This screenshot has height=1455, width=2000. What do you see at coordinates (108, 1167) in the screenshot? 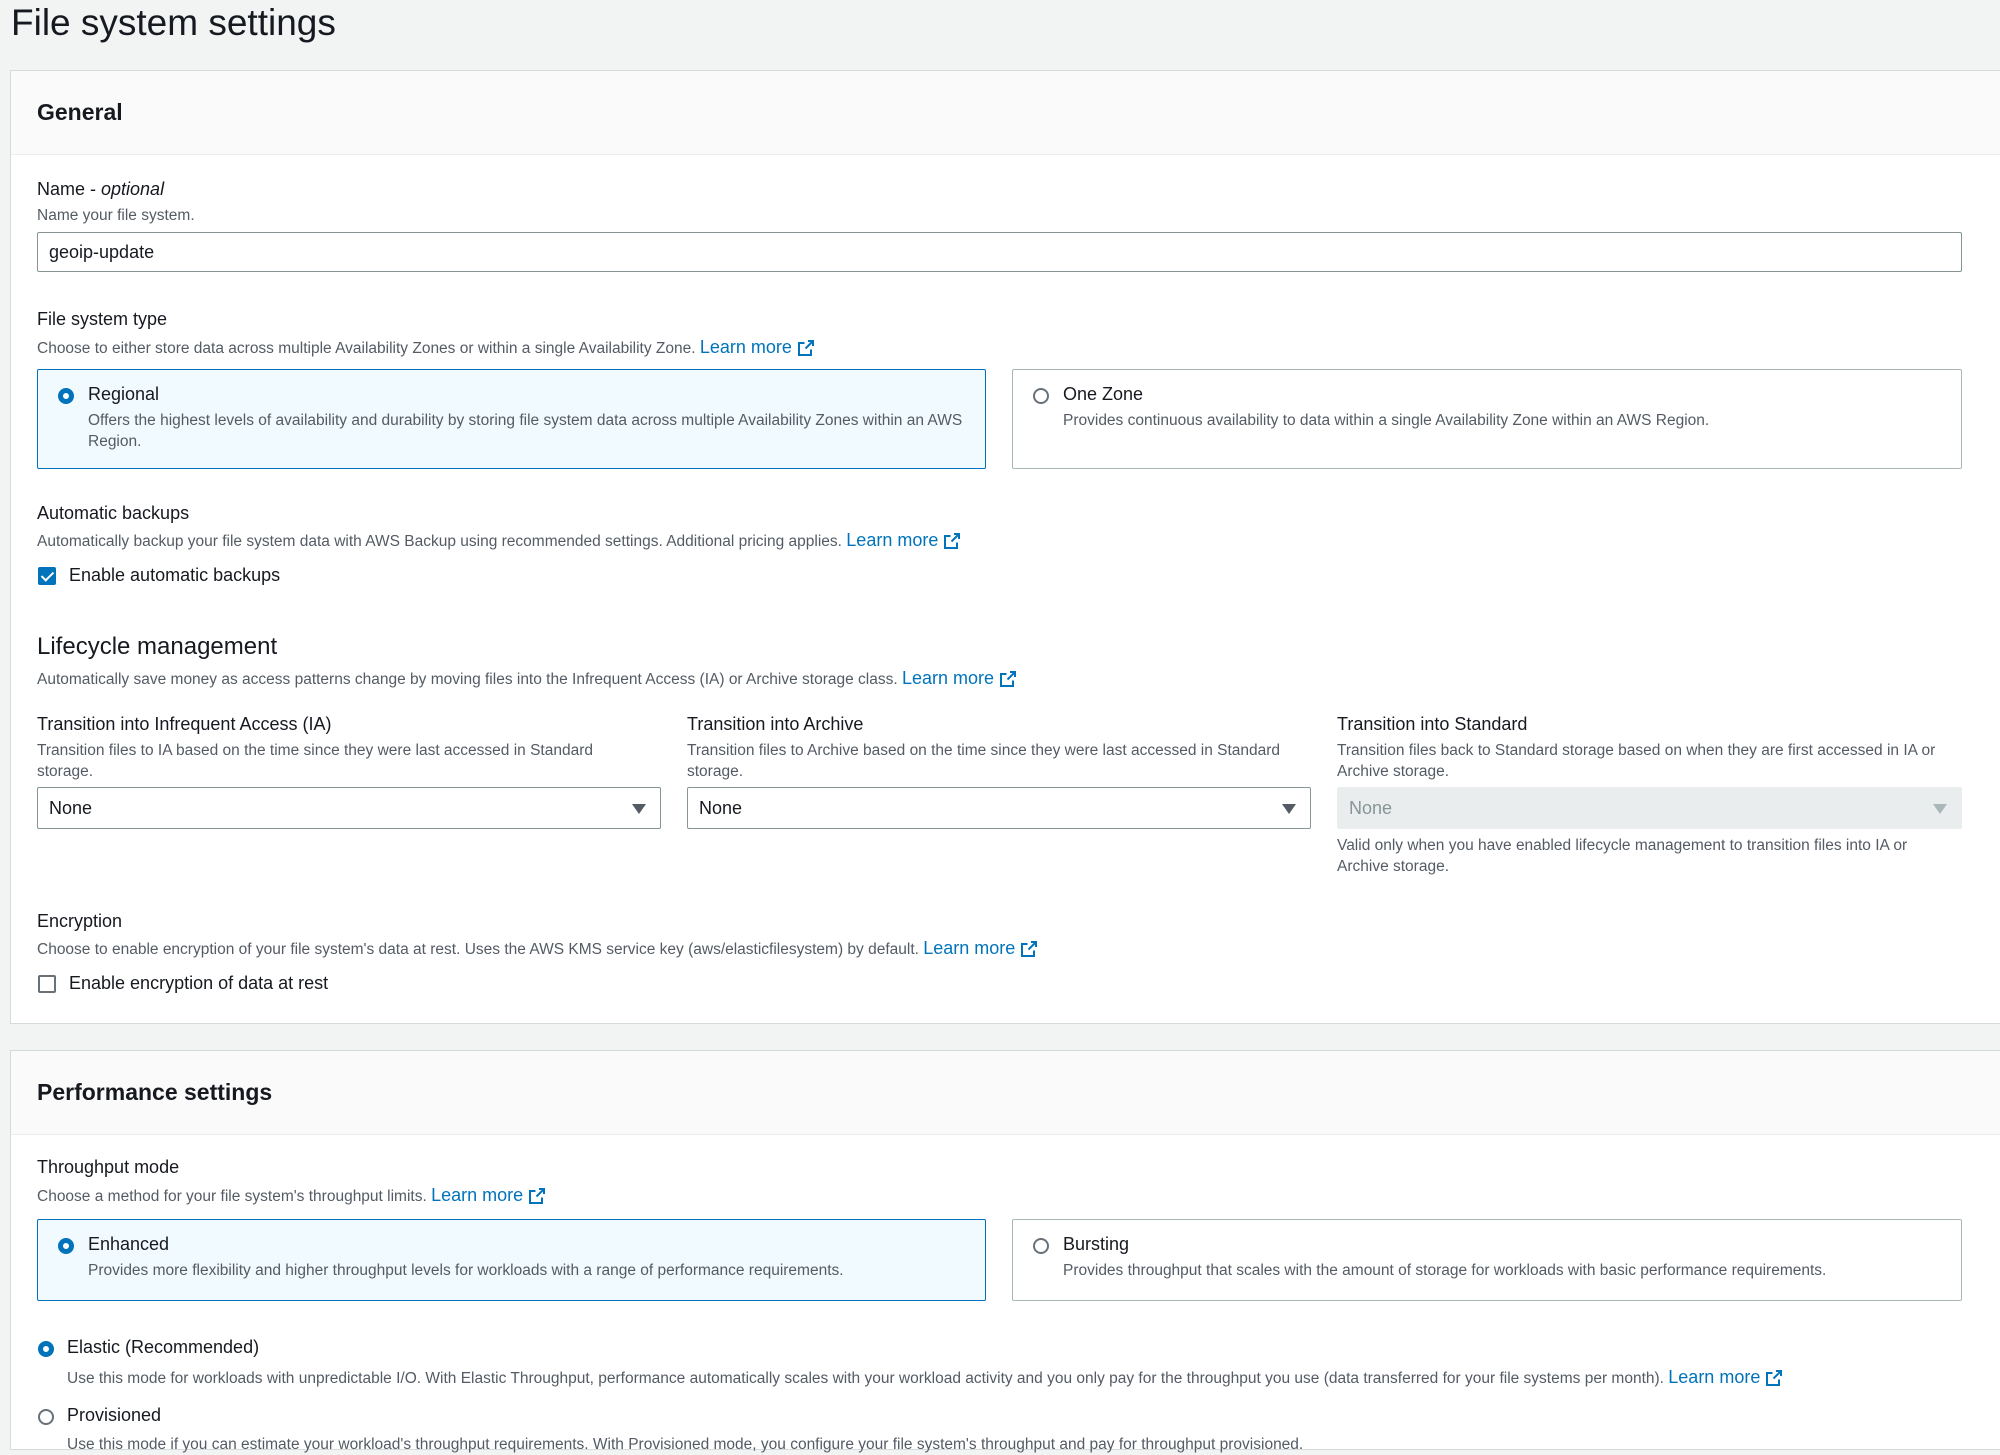
I see `throughput-label: Throughput mode` at bounding box center [108, 1167].